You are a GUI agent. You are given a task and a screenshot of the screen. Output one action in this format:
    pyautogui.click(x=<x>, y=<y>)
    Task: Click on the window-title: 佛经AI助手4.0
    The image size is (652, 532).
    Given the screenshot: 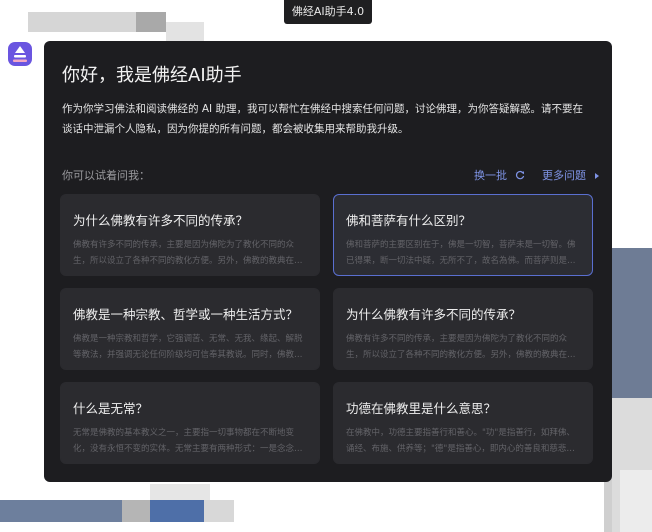 What is the action you would take?
    pyautogui.click(x=328, y=12)
    